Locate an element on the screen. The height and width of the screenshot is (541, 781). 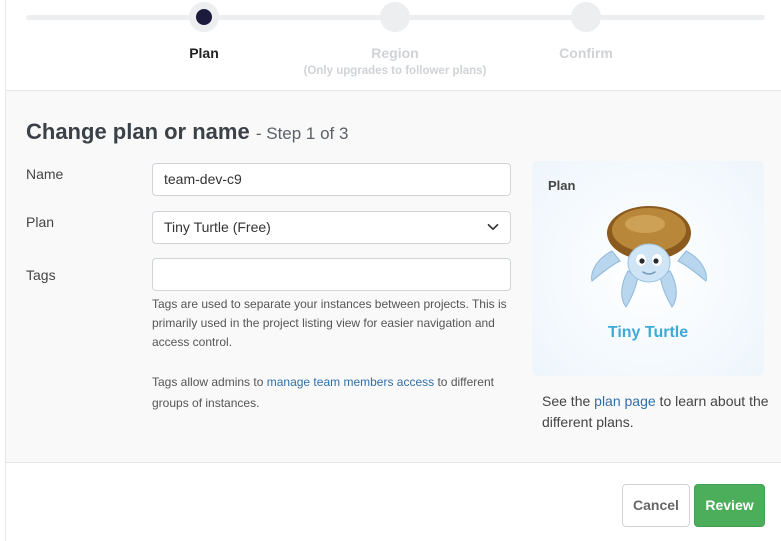
plan-card: Plan Tiny Turtle is located at coordinates (648, 268).